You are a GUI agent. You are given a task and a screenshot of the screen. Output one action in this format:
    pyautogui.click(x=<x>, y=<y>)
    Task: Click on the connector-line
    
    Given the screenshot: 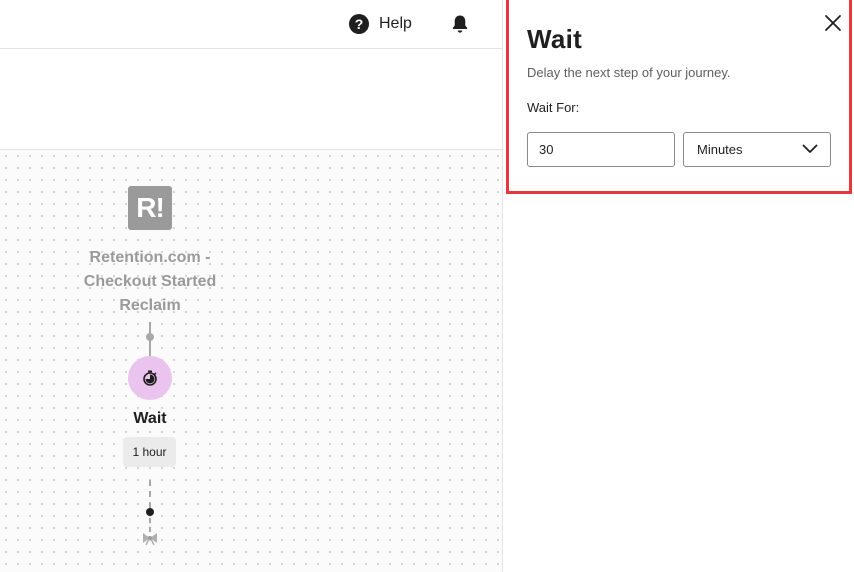 What is the action you would take?
    pyautogui.click(x=150, y=348)
    